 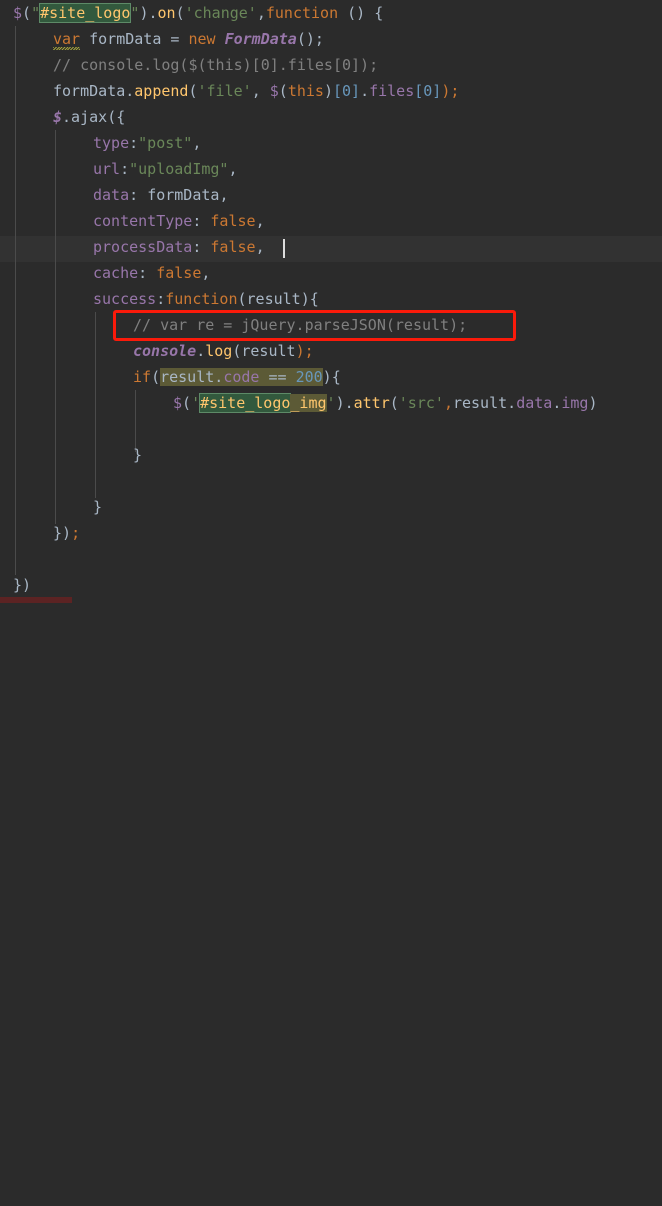 What do you see at coordinates (36, 13) in the screenshot?
I see `quote-open: "` at bounding box center [36, 13].